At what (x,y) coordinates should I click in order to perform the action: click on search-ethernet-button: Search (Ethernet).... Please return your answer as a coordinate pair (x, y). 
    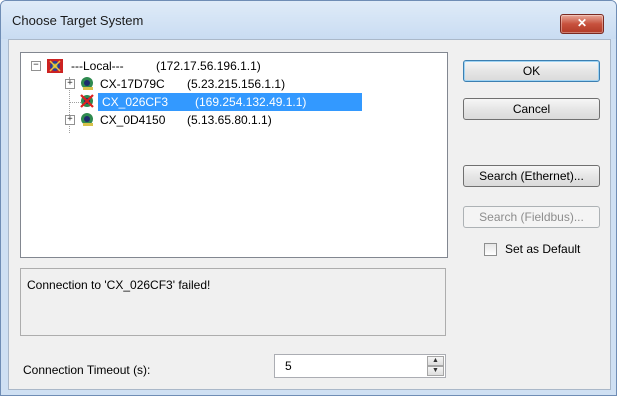
    Looking at the image, I should click on (531, 176).